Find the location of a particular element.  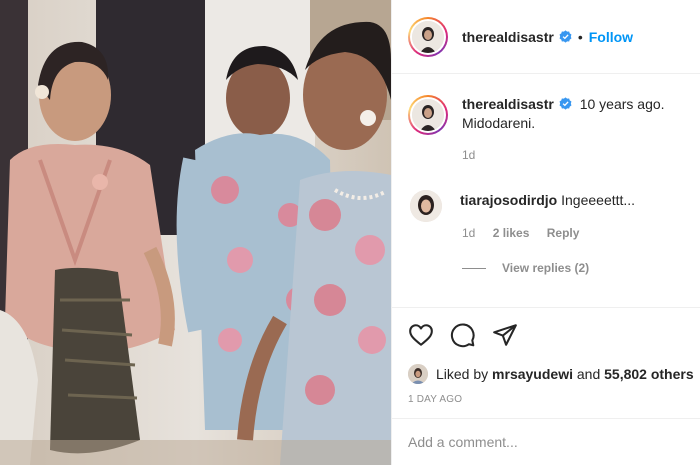

caption-avatar is located at coordinates (428, 115).